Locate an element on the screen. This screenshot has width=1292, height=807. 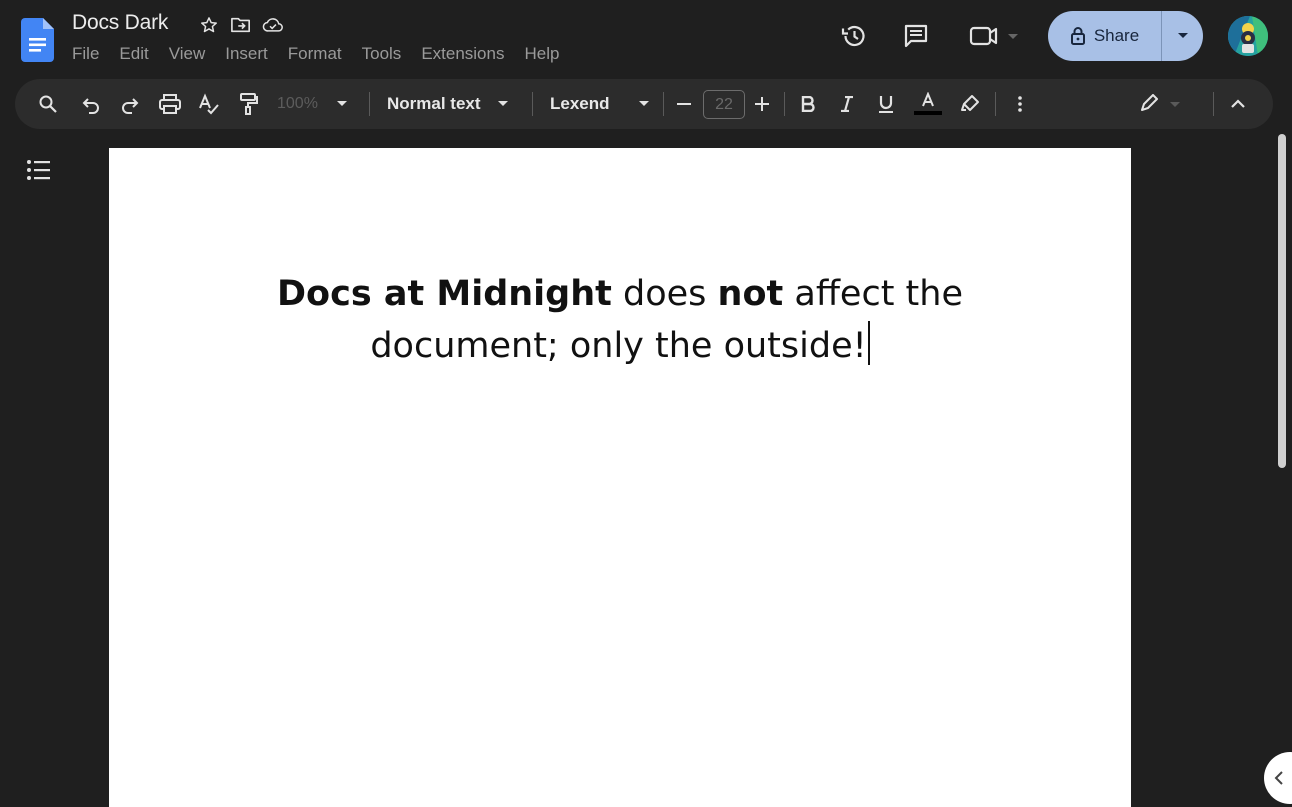
chevron-left-icon is located at coordinates (1278, 778).